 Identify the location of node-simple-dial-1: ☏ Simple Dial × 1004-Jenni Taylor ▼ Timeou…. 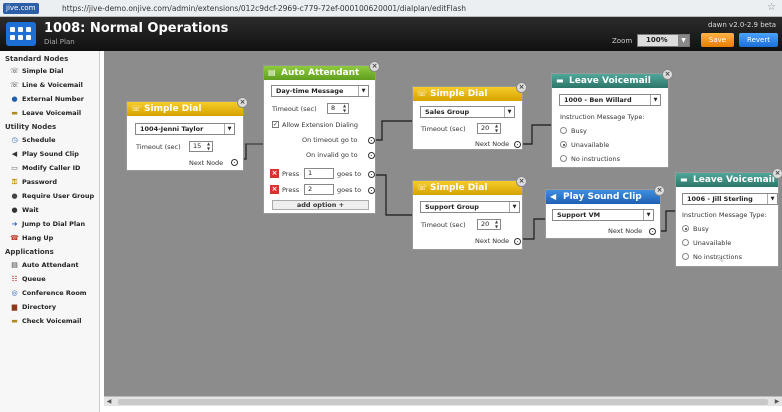
(187, 134).